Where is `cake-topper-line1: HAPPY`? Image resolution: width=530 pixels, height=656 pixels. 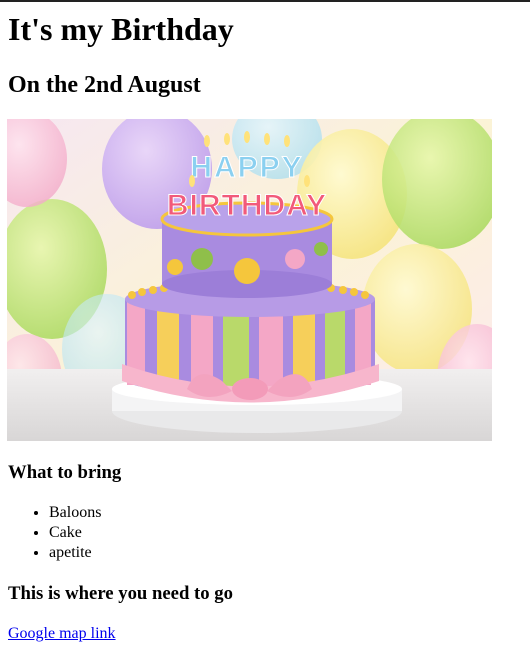
cake-topper-line1: HAPPY is located at coordinates (246, 167).